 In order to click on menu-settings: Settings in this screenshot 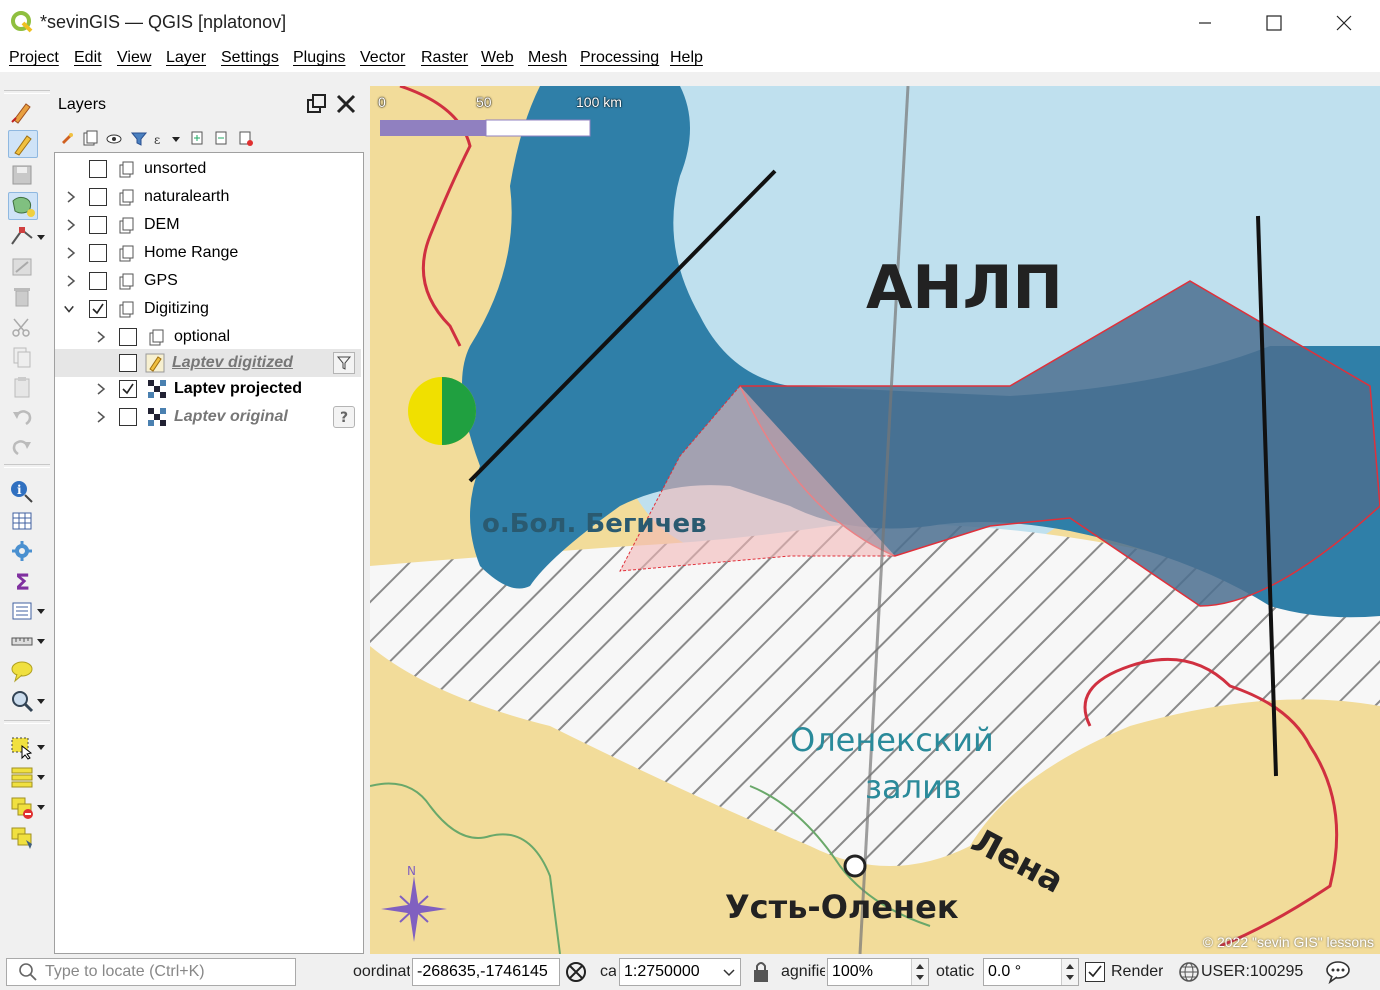, I will do `click(250, 58)`.